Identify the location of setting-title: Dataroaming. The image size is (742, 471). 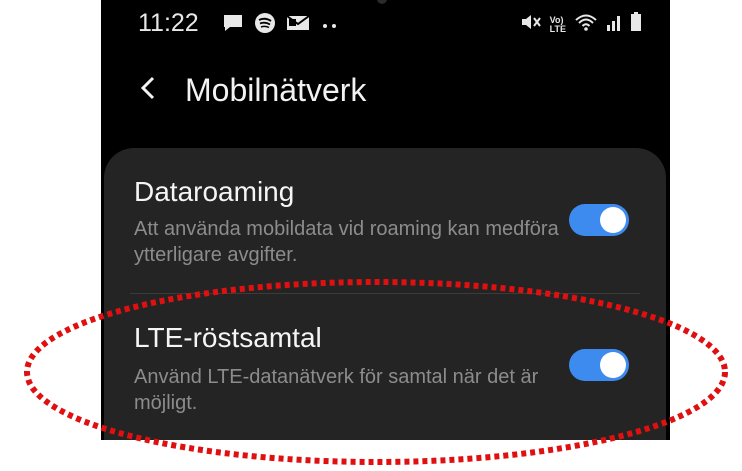
(214, 191).